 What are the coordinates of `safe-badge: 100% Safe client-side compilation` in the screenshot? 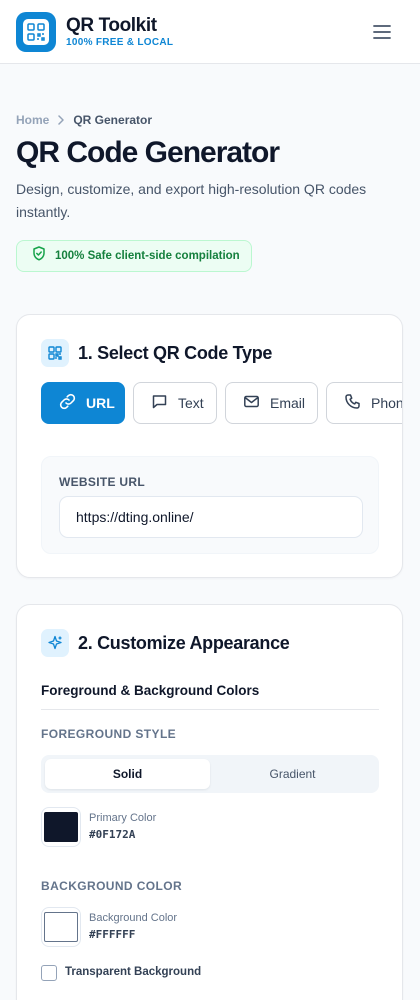 It's located at (134, 256).